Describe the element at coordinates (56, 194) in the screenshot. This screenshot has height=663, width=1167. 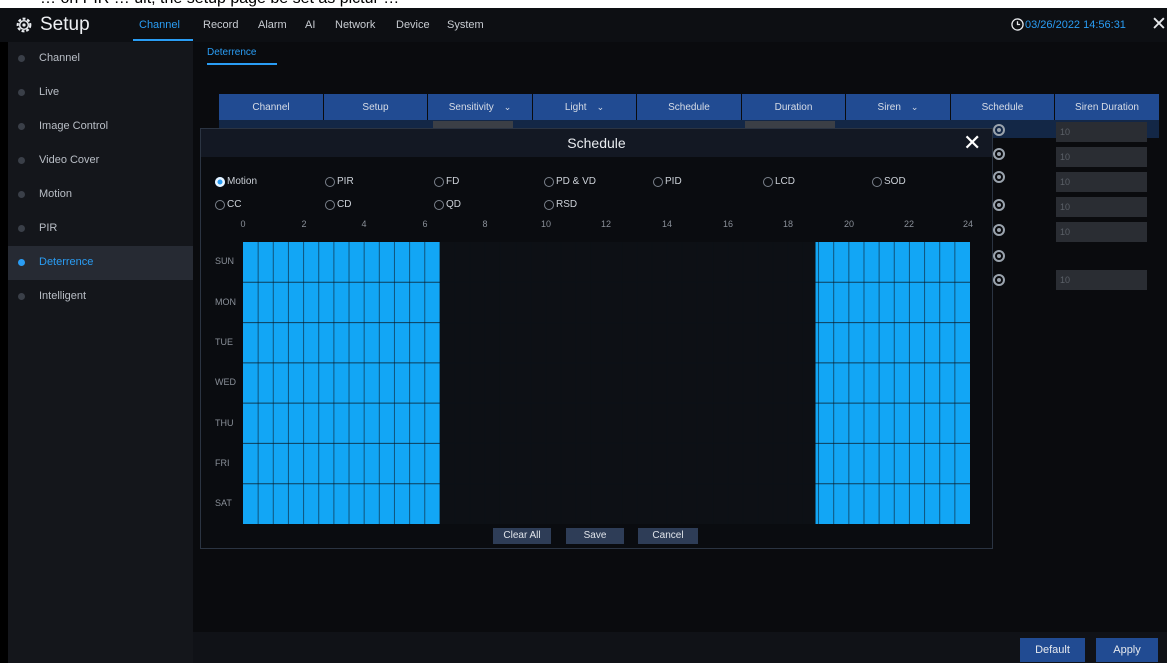
I see `sidebar-item-label: Motion` at that location.